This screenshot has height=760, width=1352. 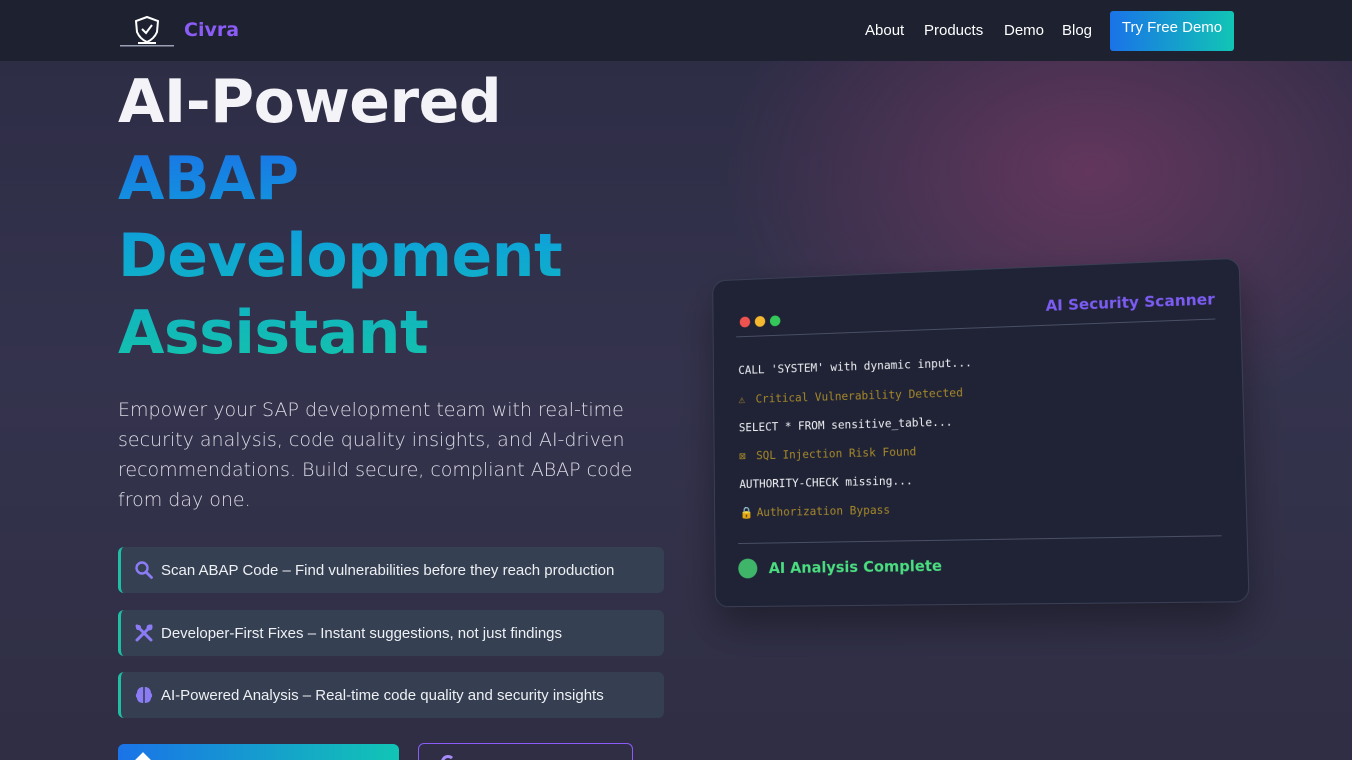 What do you see at coordinates (143, 756) in the screenshot?
I see `rocket-icon` at bounding box center [143, 756].